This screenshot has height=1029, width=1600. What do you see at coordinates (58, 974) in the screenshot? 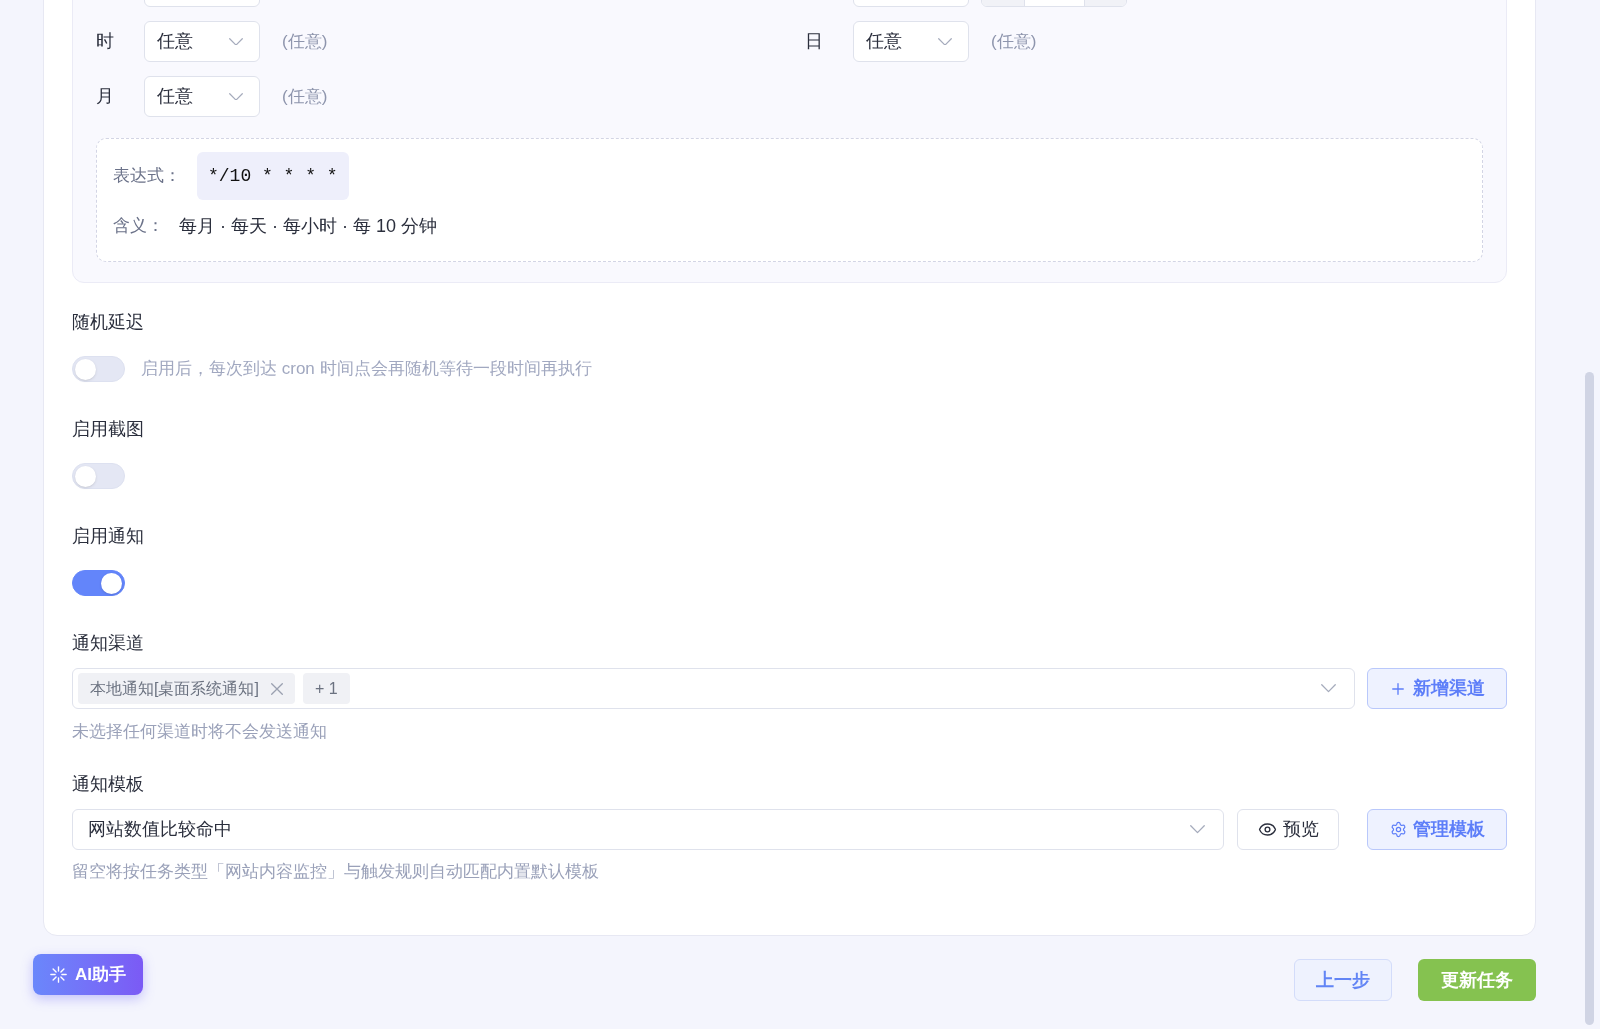
I see `sparkle-icon` at bounding box center [58, 974].